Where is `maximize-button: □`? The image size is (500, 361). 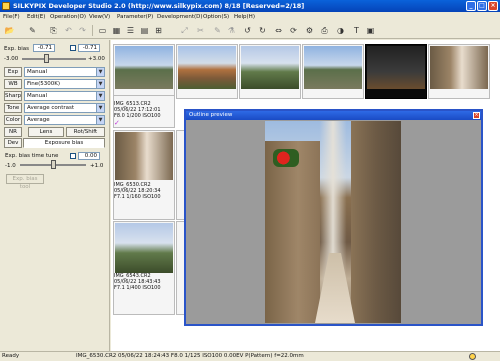 maximize-button: □ is located at coordinates (482, 6).